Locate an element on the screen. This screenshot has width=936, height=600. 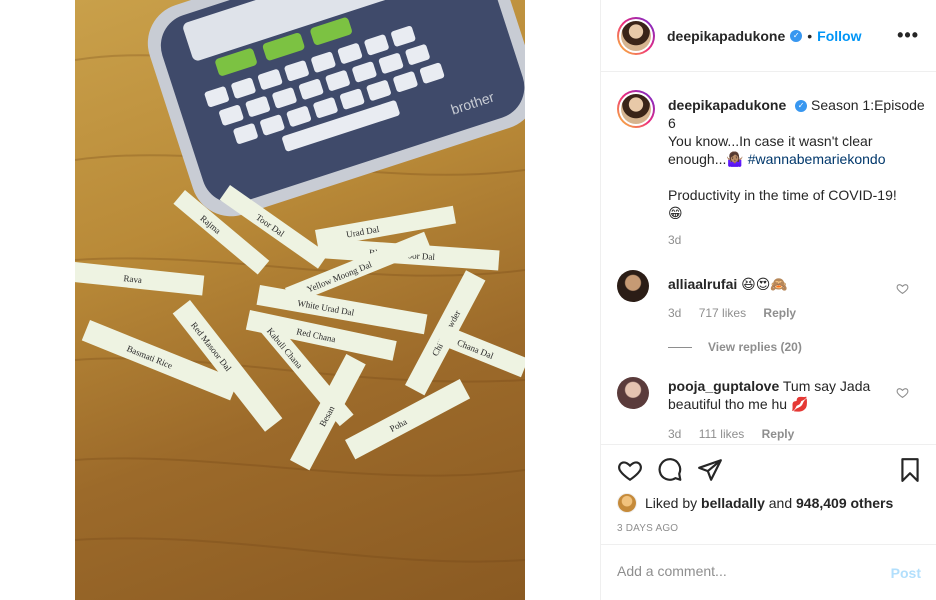
add-comment-input is located at coordinates (742, 571).